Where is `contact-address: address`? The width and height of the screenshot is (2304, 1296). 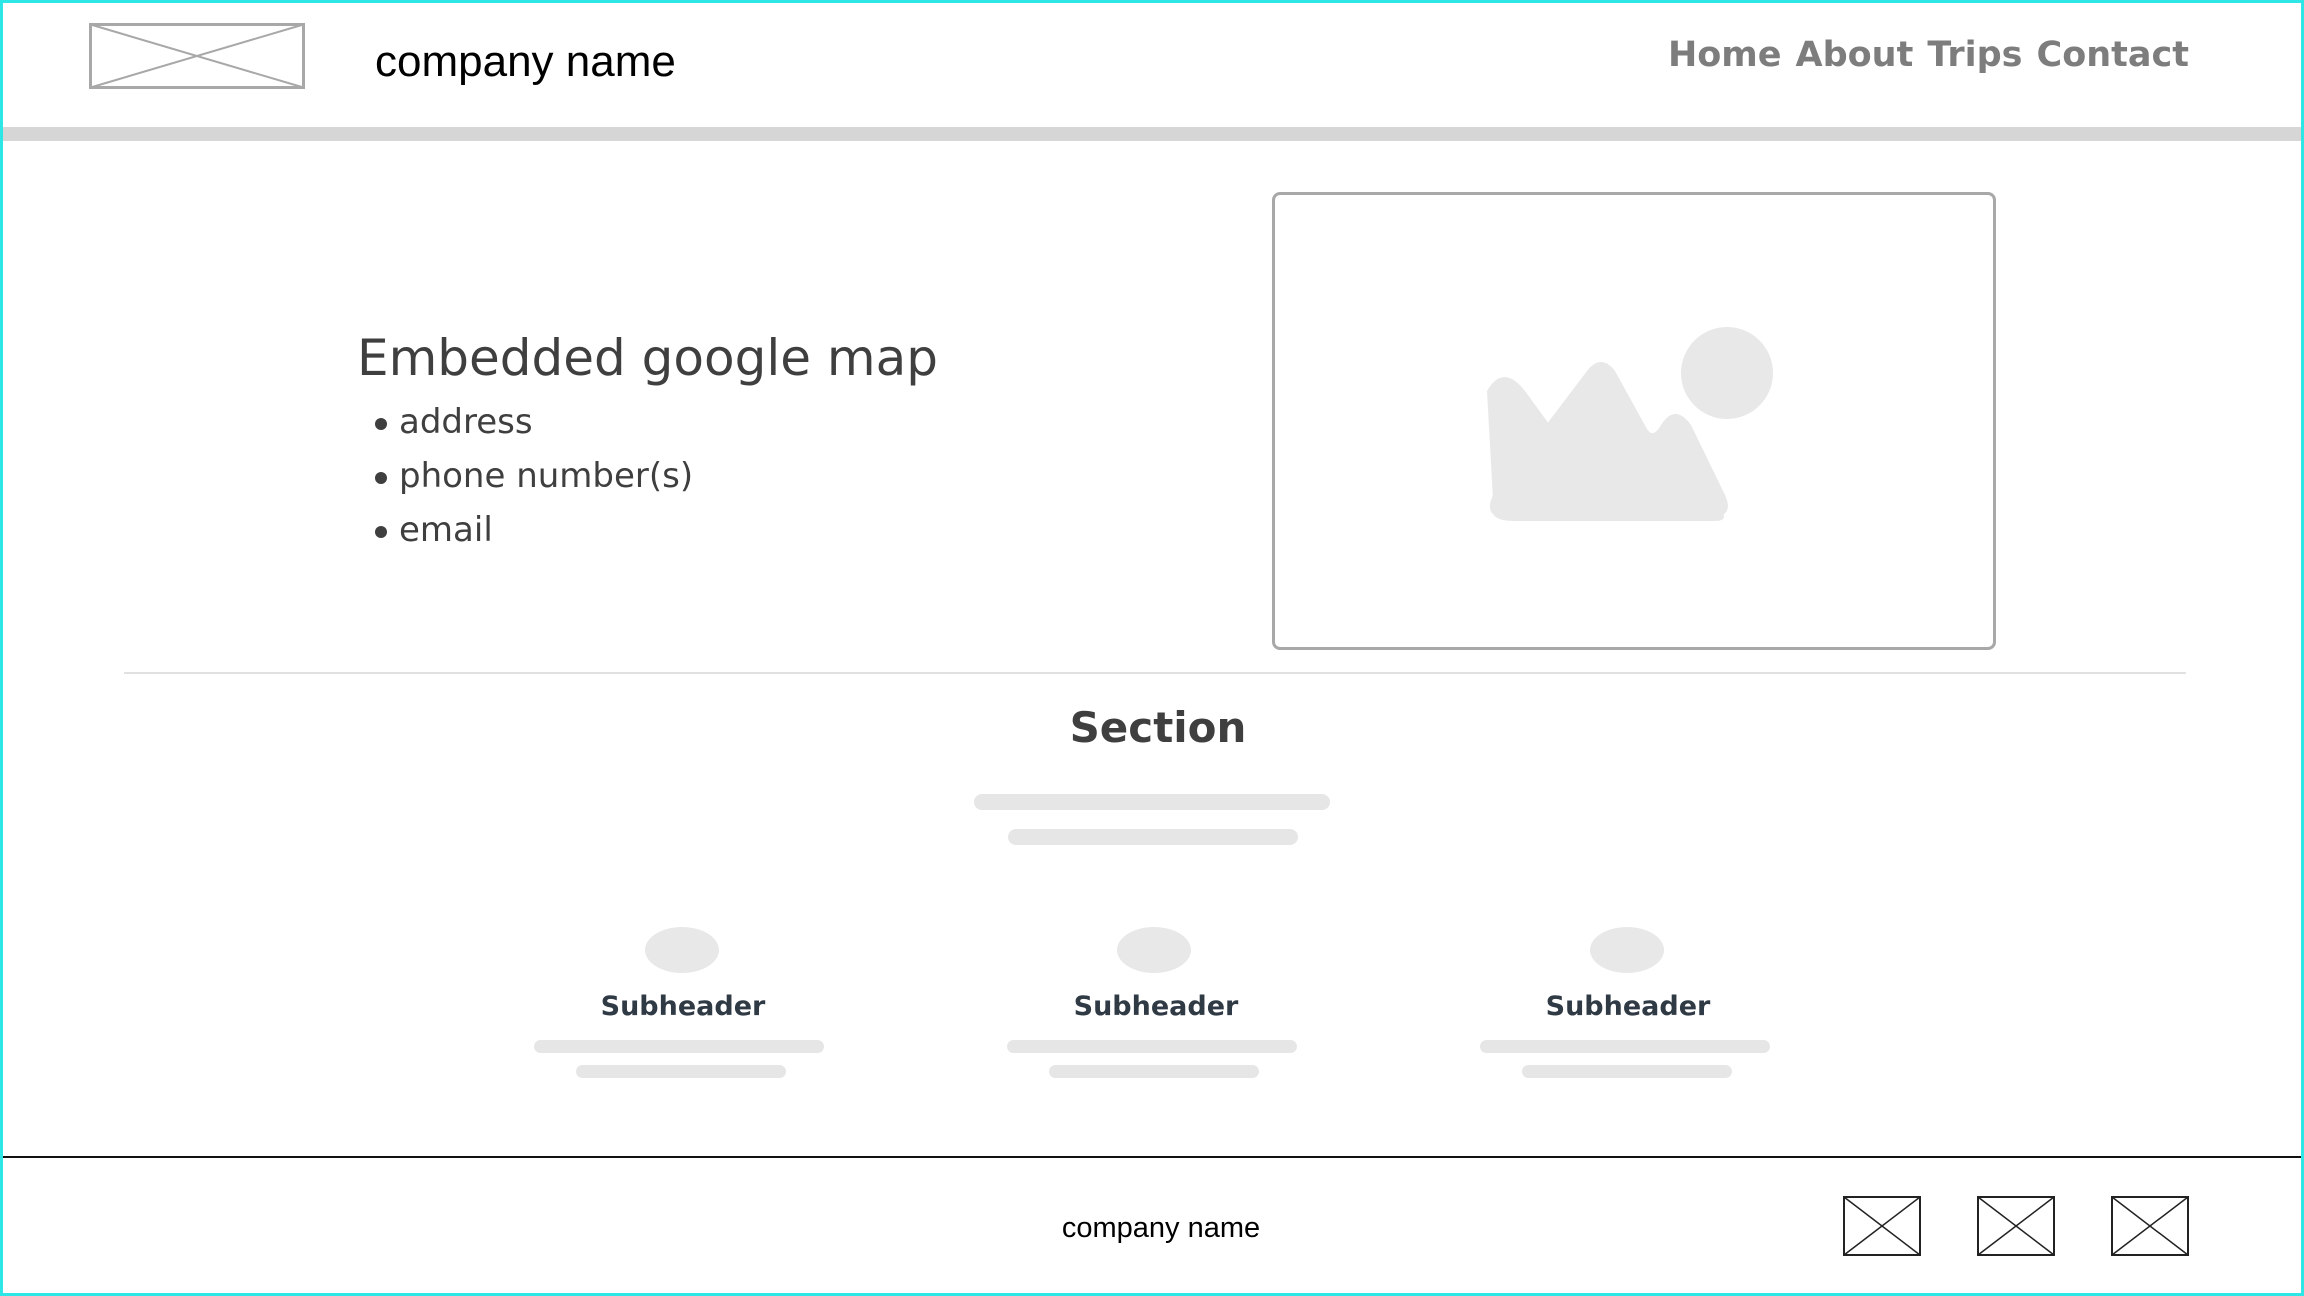
contact-address: address is located at coordinates (656, 422).